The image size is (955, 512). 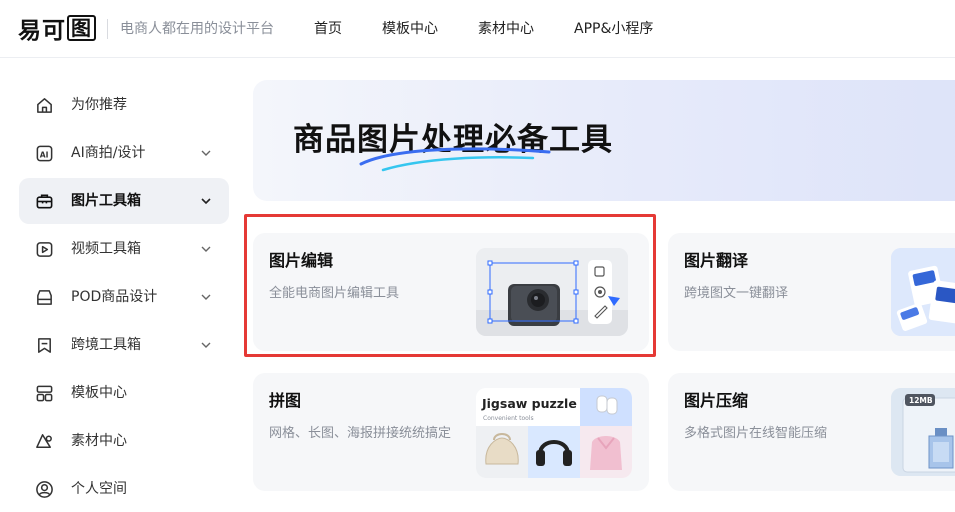 What do you see at coordinates (508, 418) in the screenshot?
I see `puzzle-image-subtitle: Convenient tools` at bounding box center [508, 418].